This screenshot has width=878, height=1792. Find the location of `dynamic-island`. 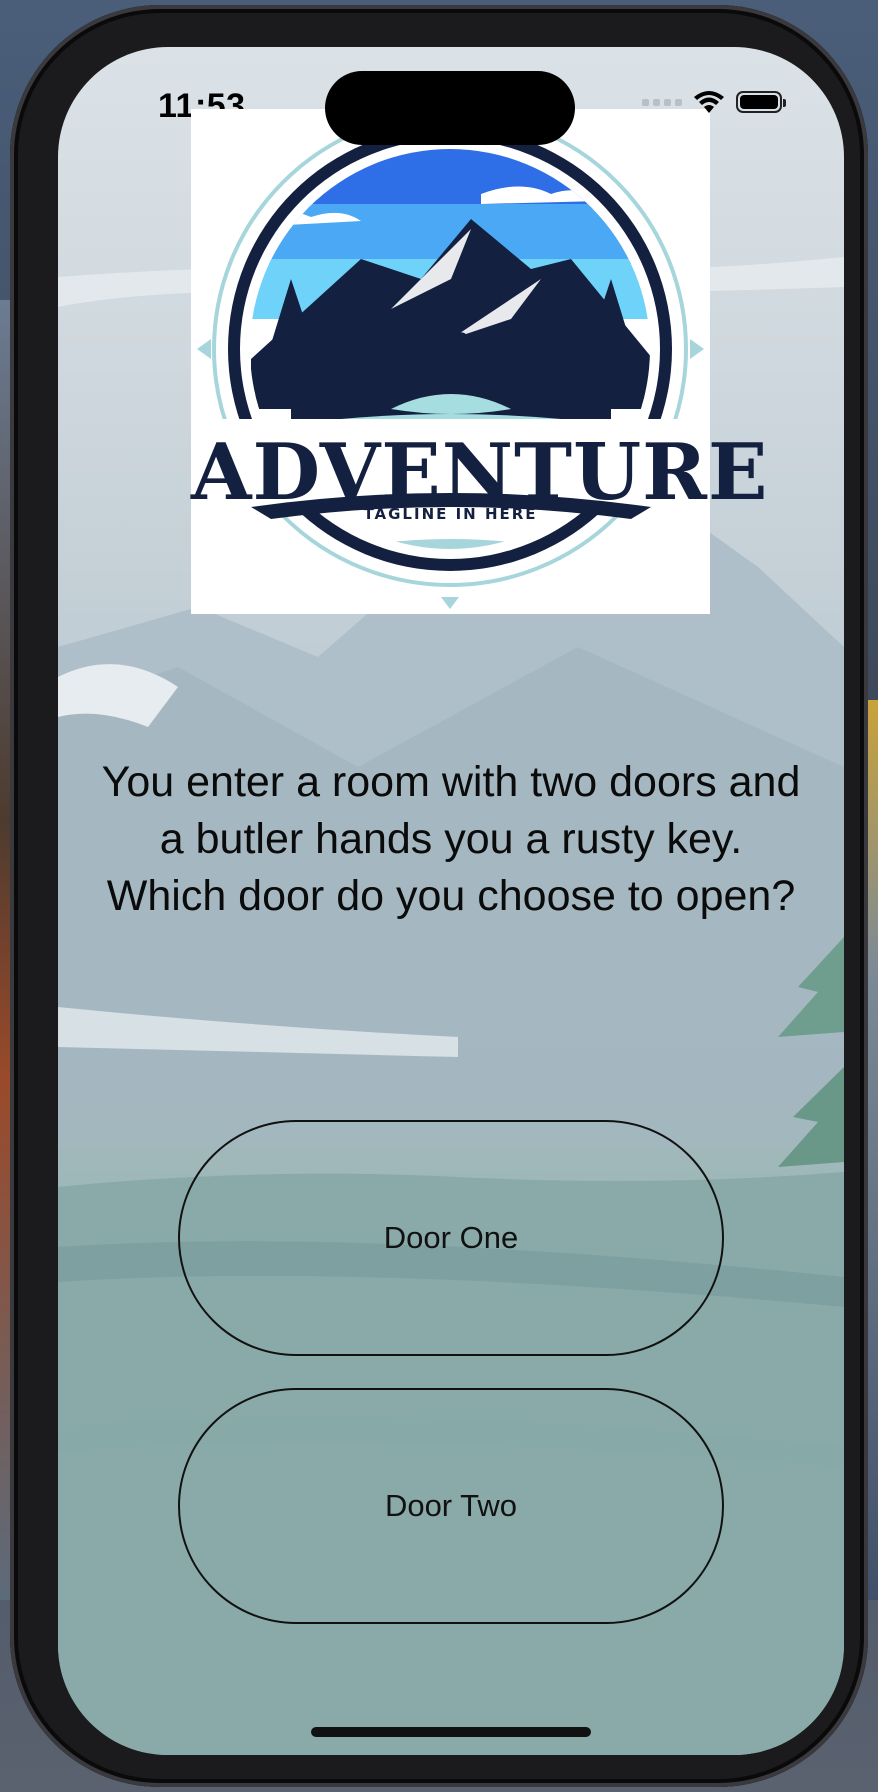

dynamic-island is located at coordinates (450, 108).